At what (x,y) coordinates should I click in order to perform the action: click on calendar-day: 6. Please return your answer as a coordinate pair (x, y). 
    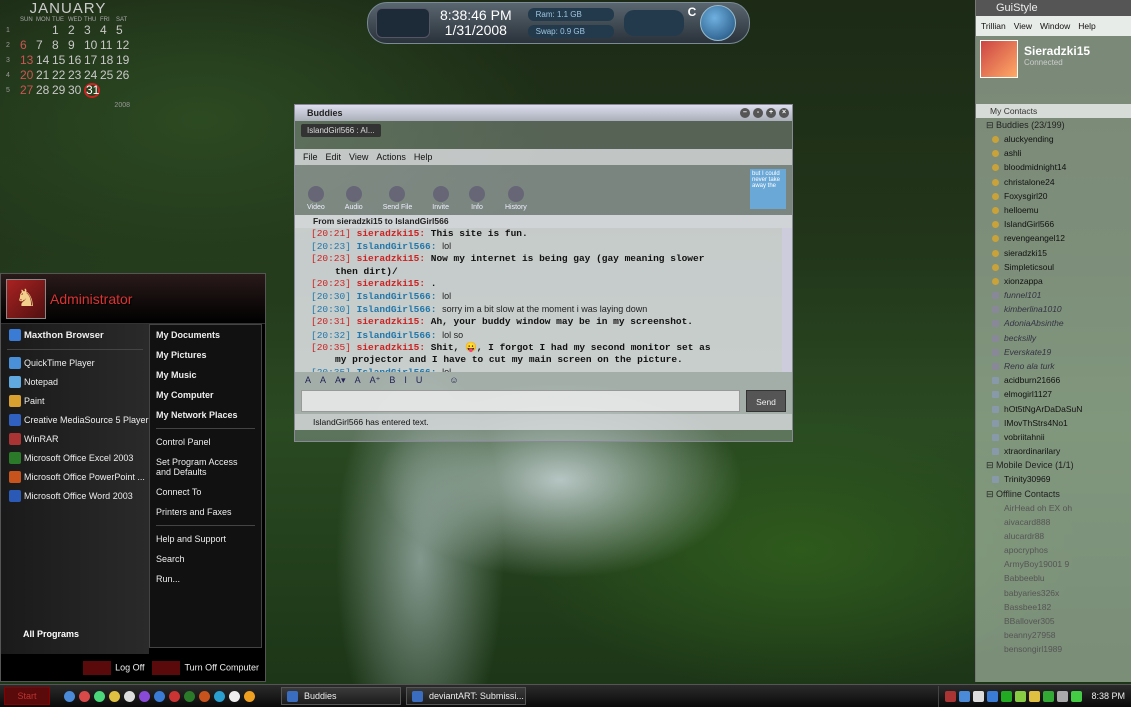
    Looking at the image, I should click on (28, 45).